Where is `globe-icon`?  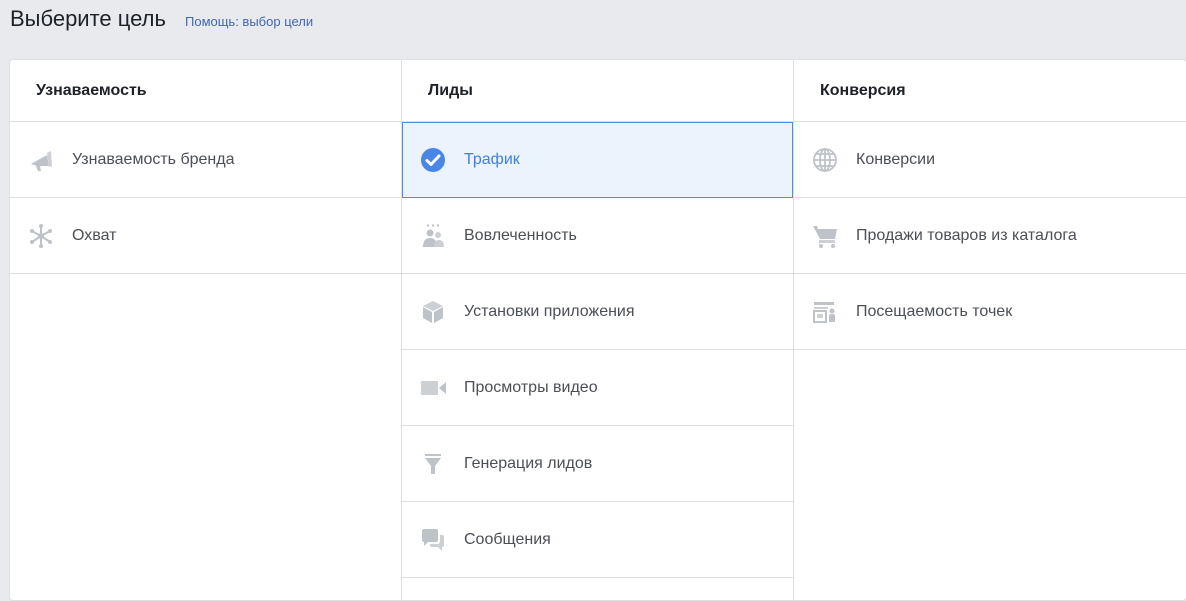 globe-icon is located at coordinates (825, 160).